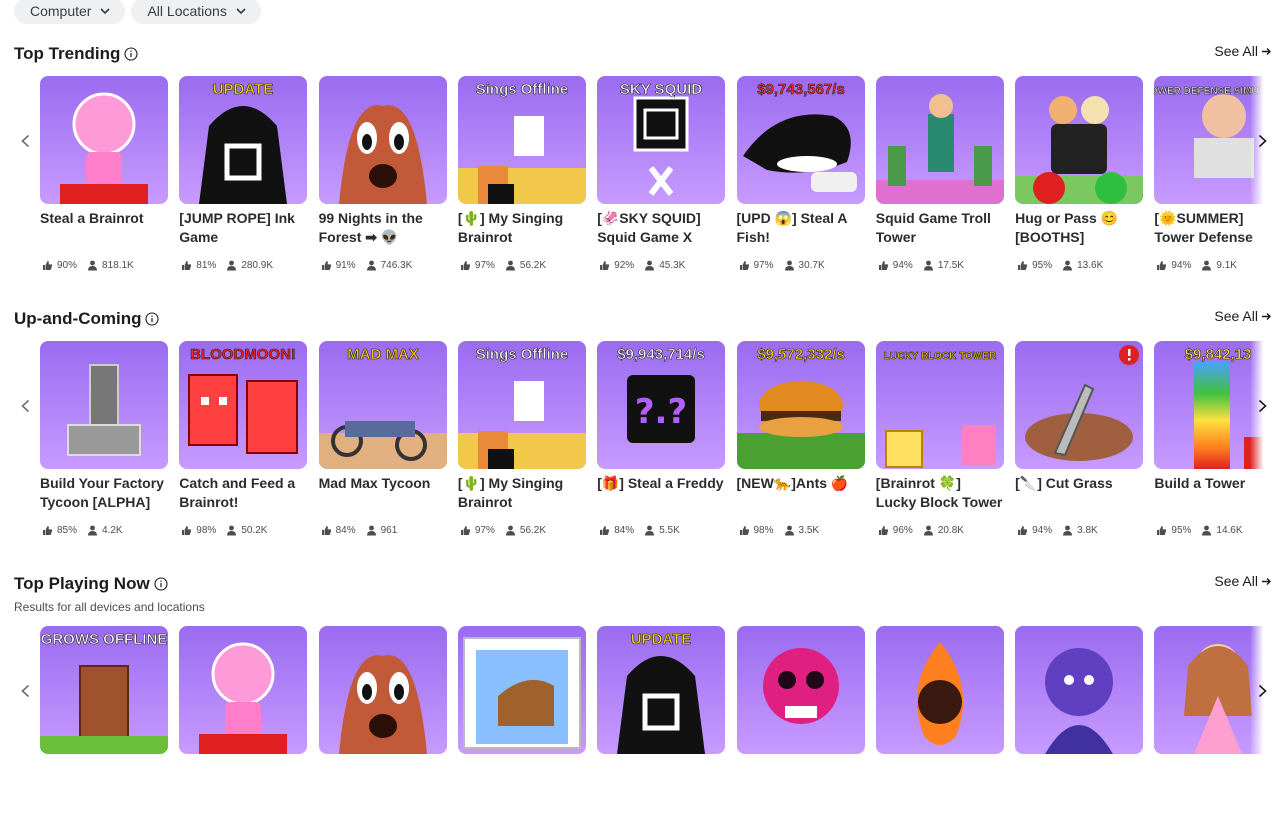 The width and height of the screenshot is (1280, 836). Describe the element at coordinates (661, 140) in the screenshot. I see `game-thumbnail: SKY SQUID` at that location.